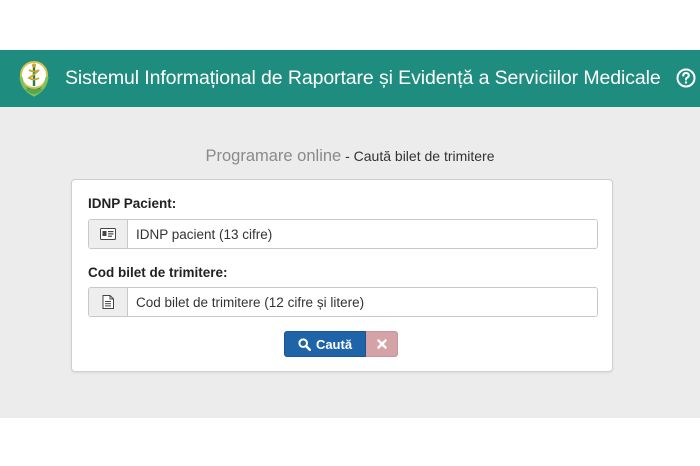 The width and height of the screenshot is (700, 466). Describe the element at coordinates (273, 156) in the screenshot. I see `page-title: Programare online` at that location.